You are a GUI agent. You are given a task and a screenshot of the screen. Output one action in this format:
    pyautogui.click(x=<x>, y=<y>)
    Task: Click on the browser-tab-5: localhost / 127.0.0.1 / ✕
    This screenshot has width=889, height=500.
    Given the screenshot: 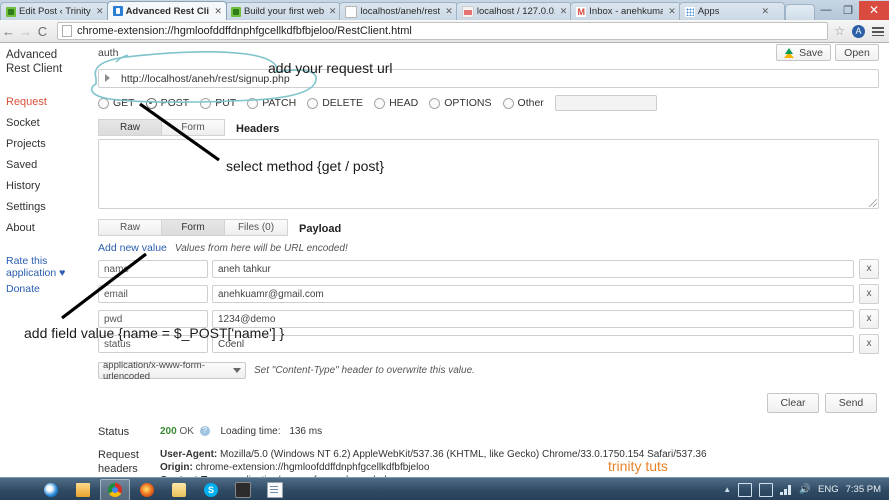 What is the action you would take?
    pyautogui.click(x=514, y=11)
    